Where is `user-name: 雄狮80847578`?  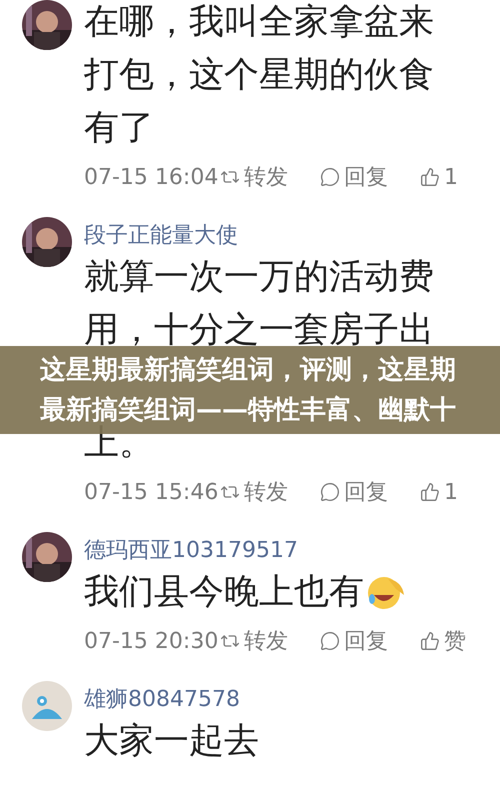 user-name: 雄狮80847578 is located at coordinates (287, 700).